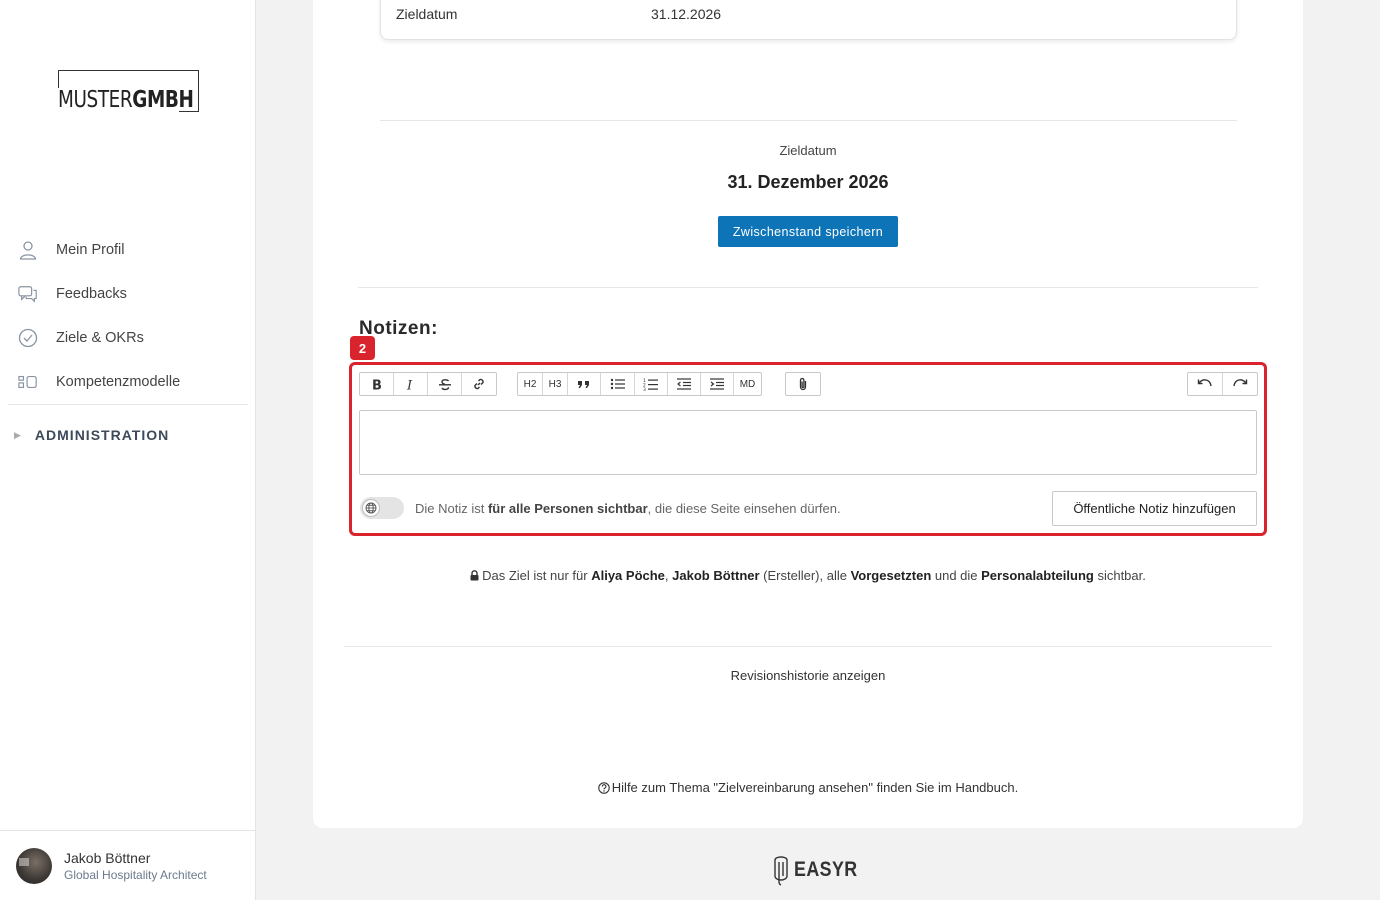 The height and width of the screenshot is (900, 1380). Describe the element at coordinates (17, 434) in the screenshot. I see `expand-triangle-icon: ▶` at that location.